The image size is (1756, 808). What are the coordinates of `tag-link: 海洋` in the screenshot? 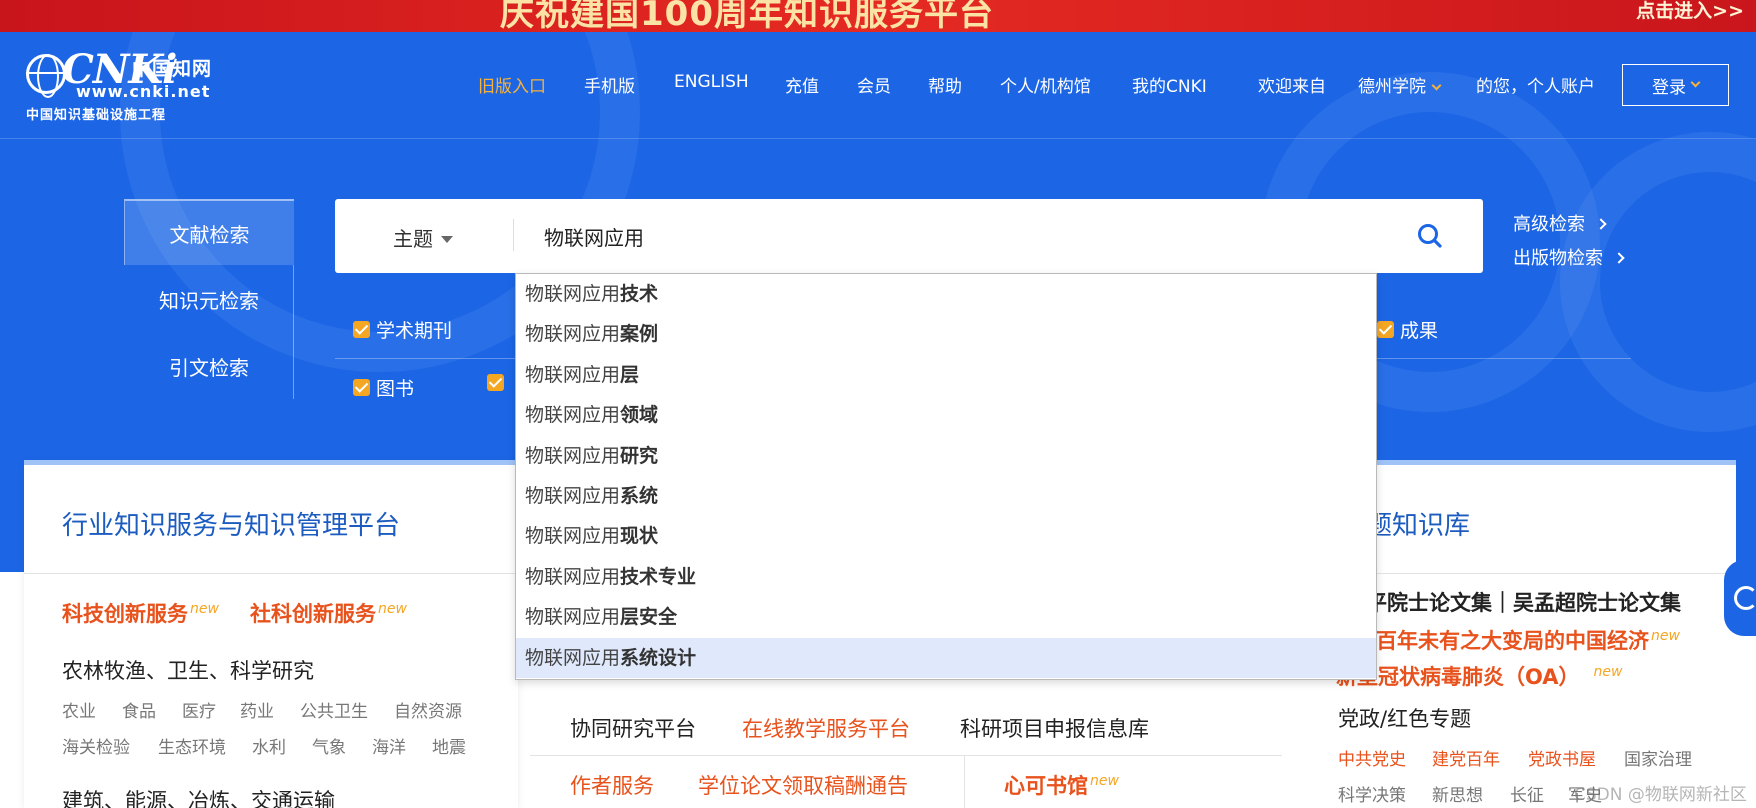 It's located at (389, 745).